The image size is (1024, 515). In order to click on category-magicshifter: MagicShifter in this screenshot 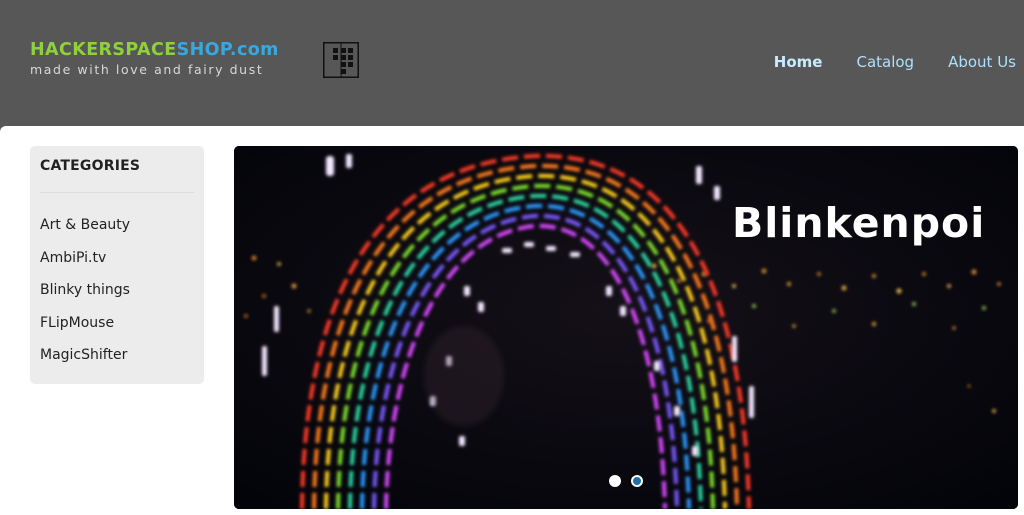, I will do `click(85, 362)`.